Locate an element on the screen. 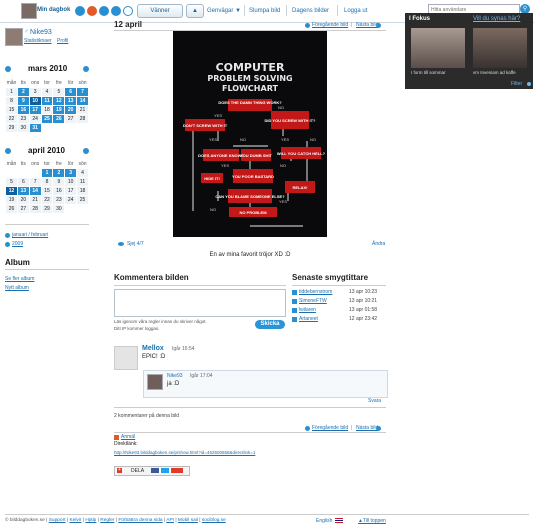 The image size is (534, 529). footer-link: Hjälp is located at coordinates (90, 520).